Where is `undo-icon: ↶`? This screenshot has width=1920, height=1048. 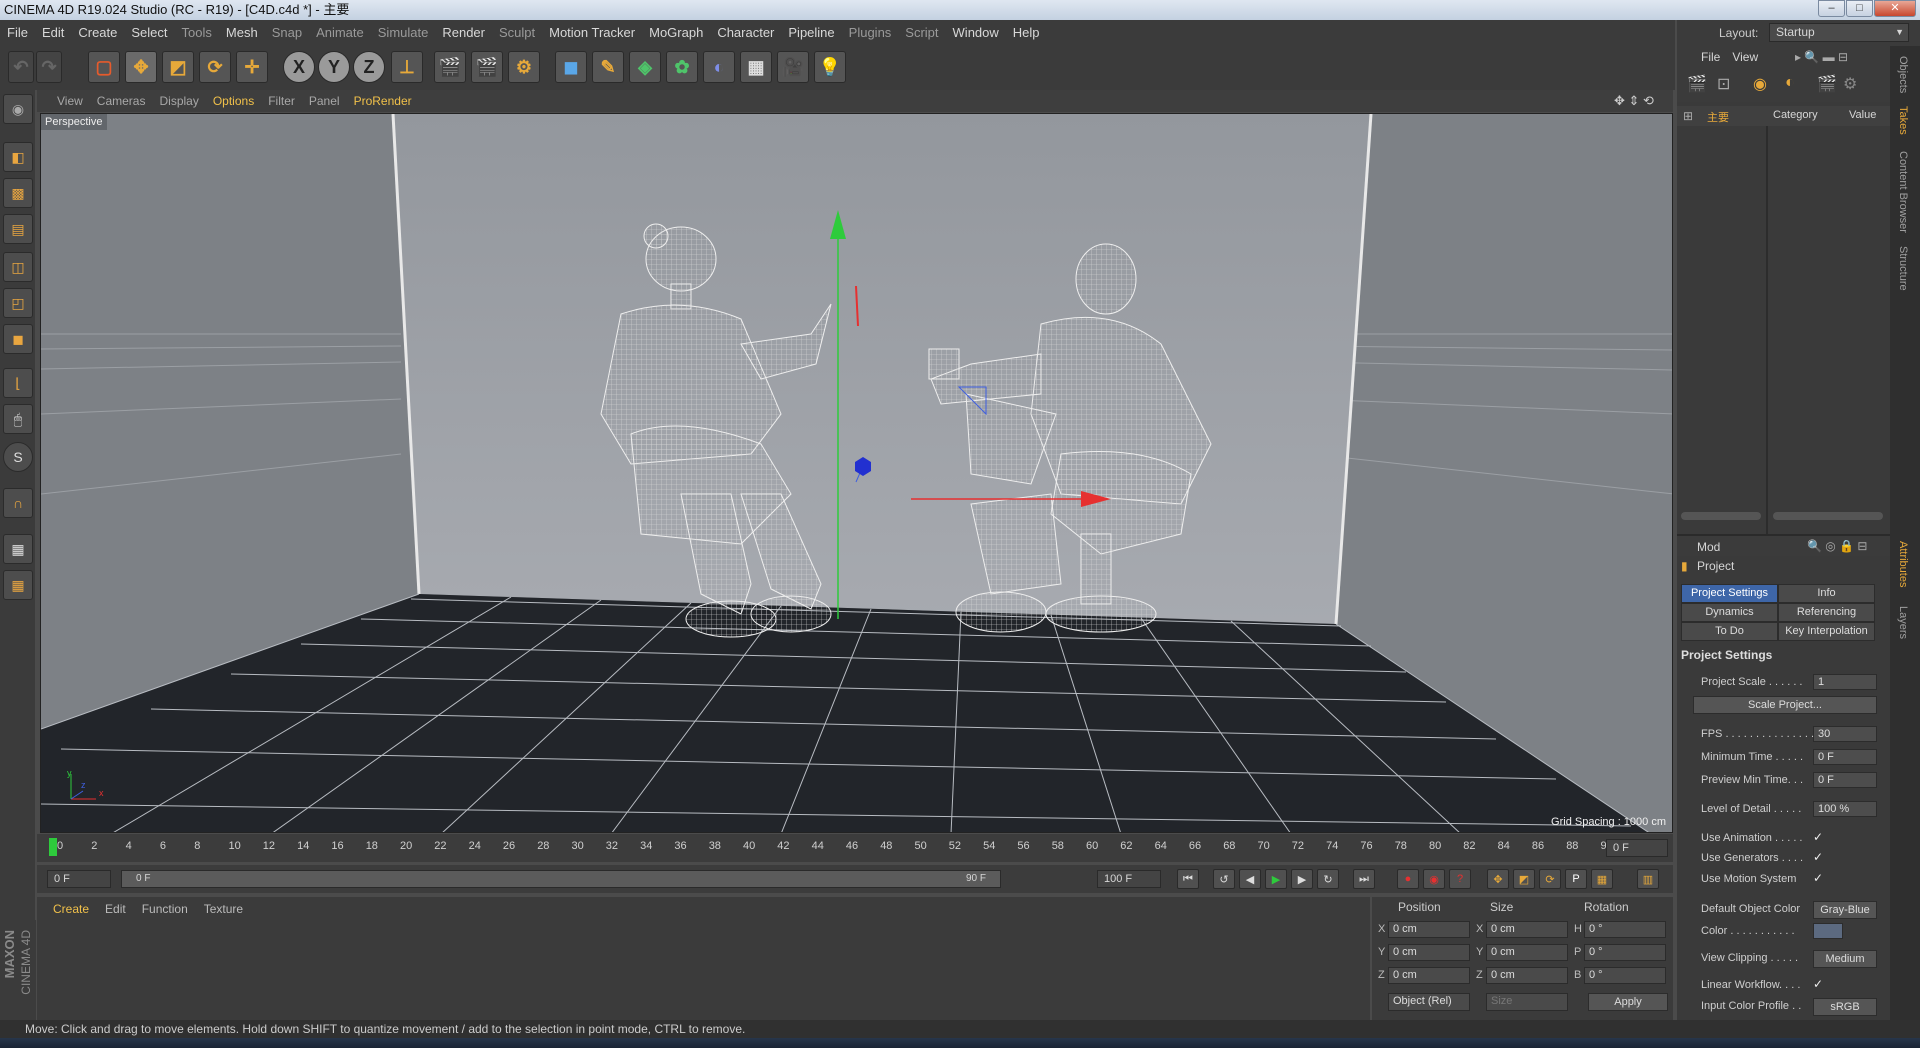
undo-icon: ↶ is located at coordinates (21, 67).